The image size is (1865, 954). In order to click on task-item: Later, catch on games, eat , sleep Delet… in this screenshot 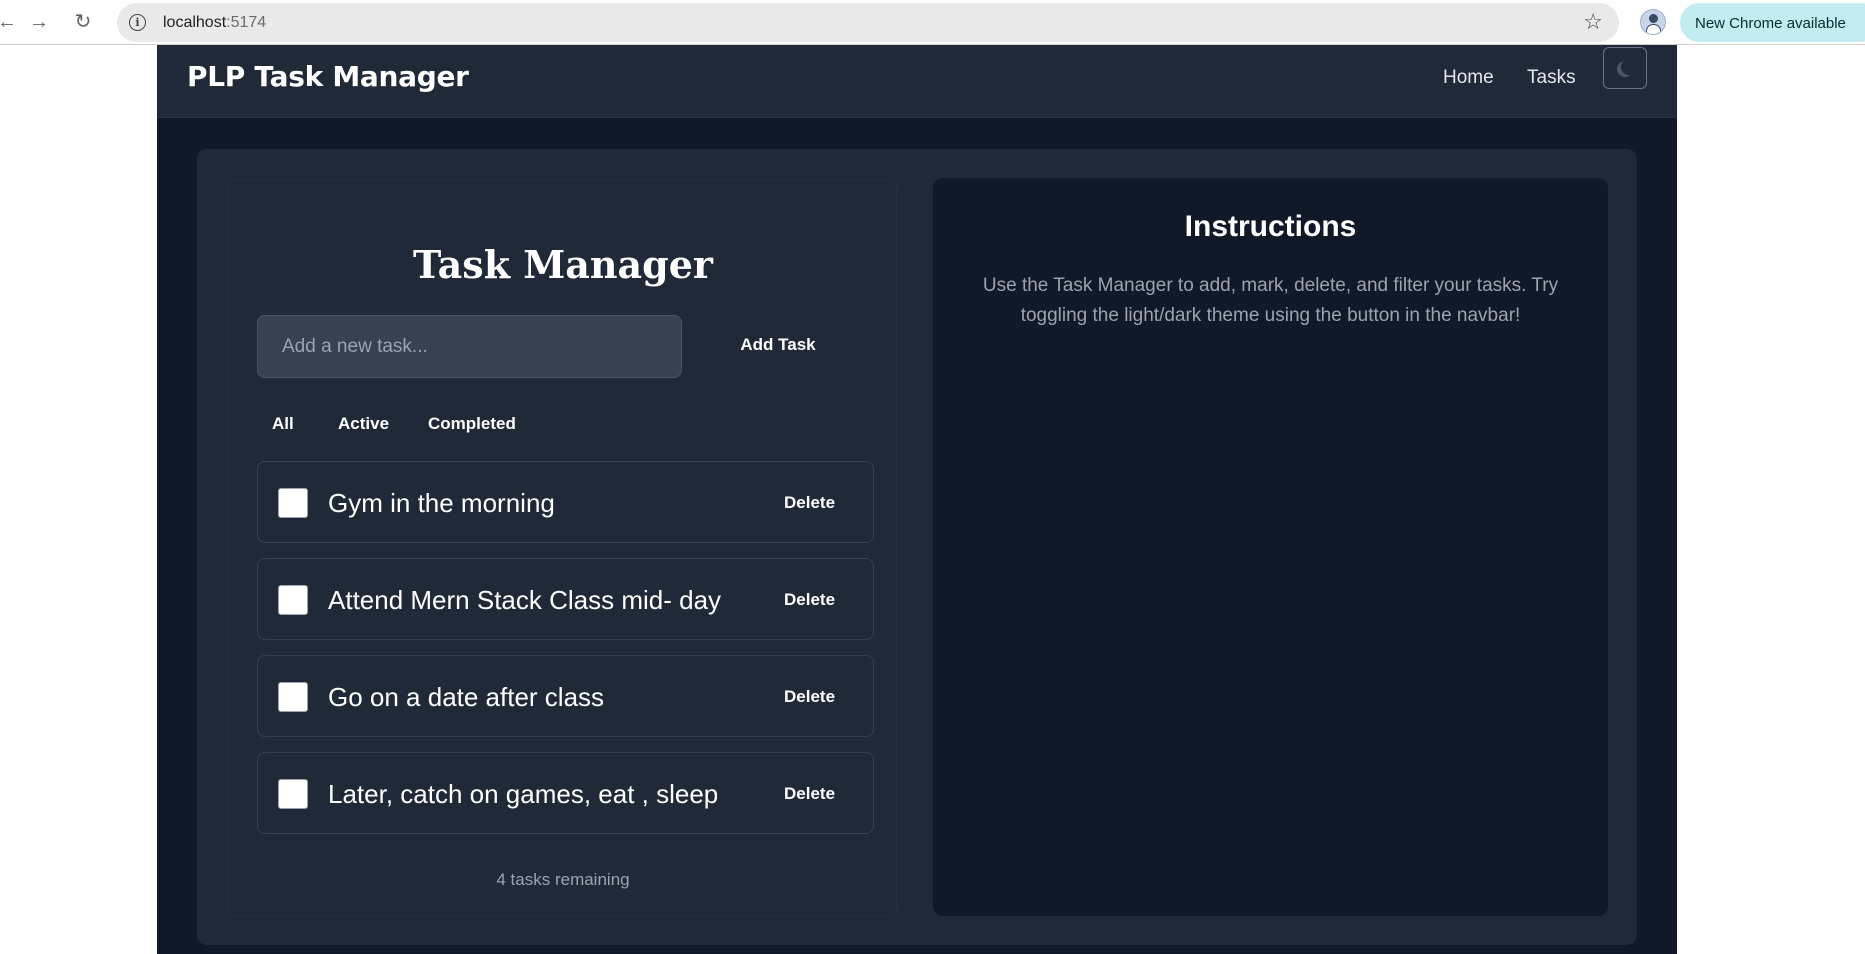, I will do `click(565, 793)`.